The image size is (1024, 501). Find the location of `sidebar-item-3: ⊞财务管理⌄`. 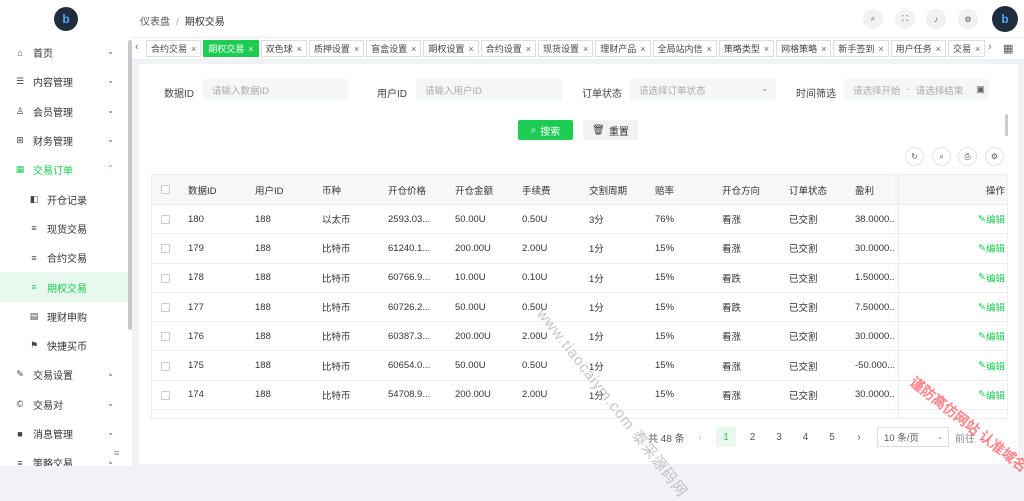

sidebar-item-3: ⊞财务管理⌄ is located at coordinates (66, 140).